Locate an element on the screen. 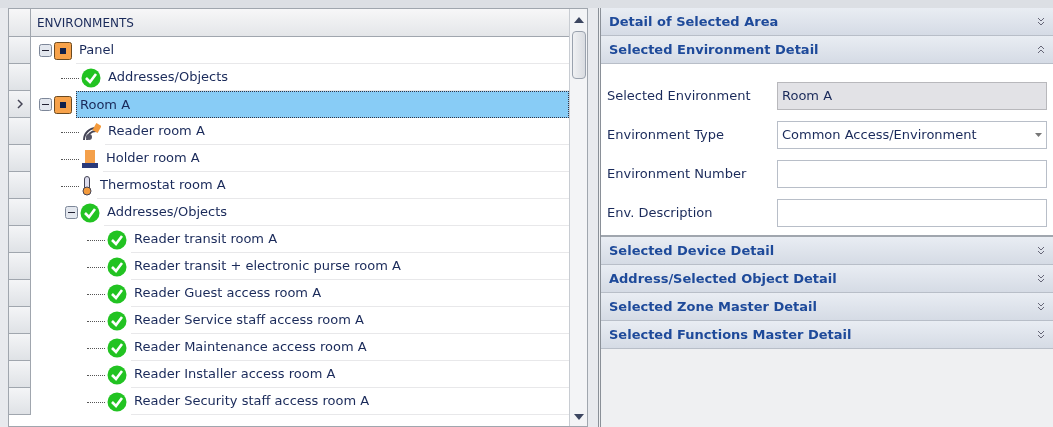  tree-item: Reader Guest access room A is located at coordinates (350, 293).